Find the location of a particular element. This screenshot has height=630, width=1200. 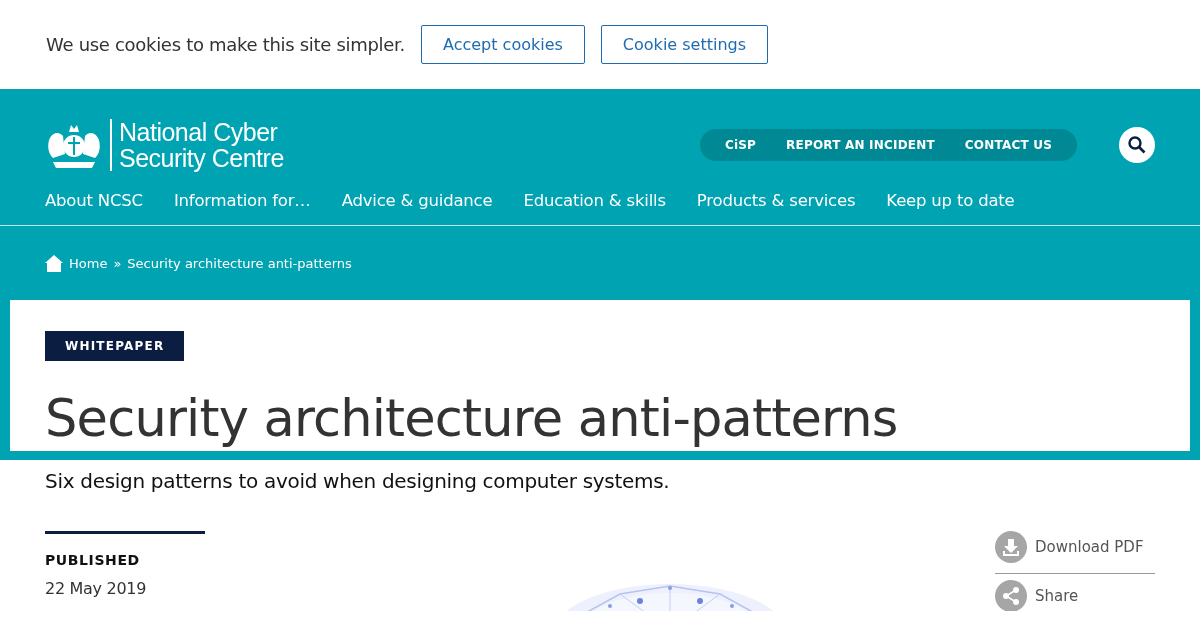

search-button is located at coordinates (1137, 145).